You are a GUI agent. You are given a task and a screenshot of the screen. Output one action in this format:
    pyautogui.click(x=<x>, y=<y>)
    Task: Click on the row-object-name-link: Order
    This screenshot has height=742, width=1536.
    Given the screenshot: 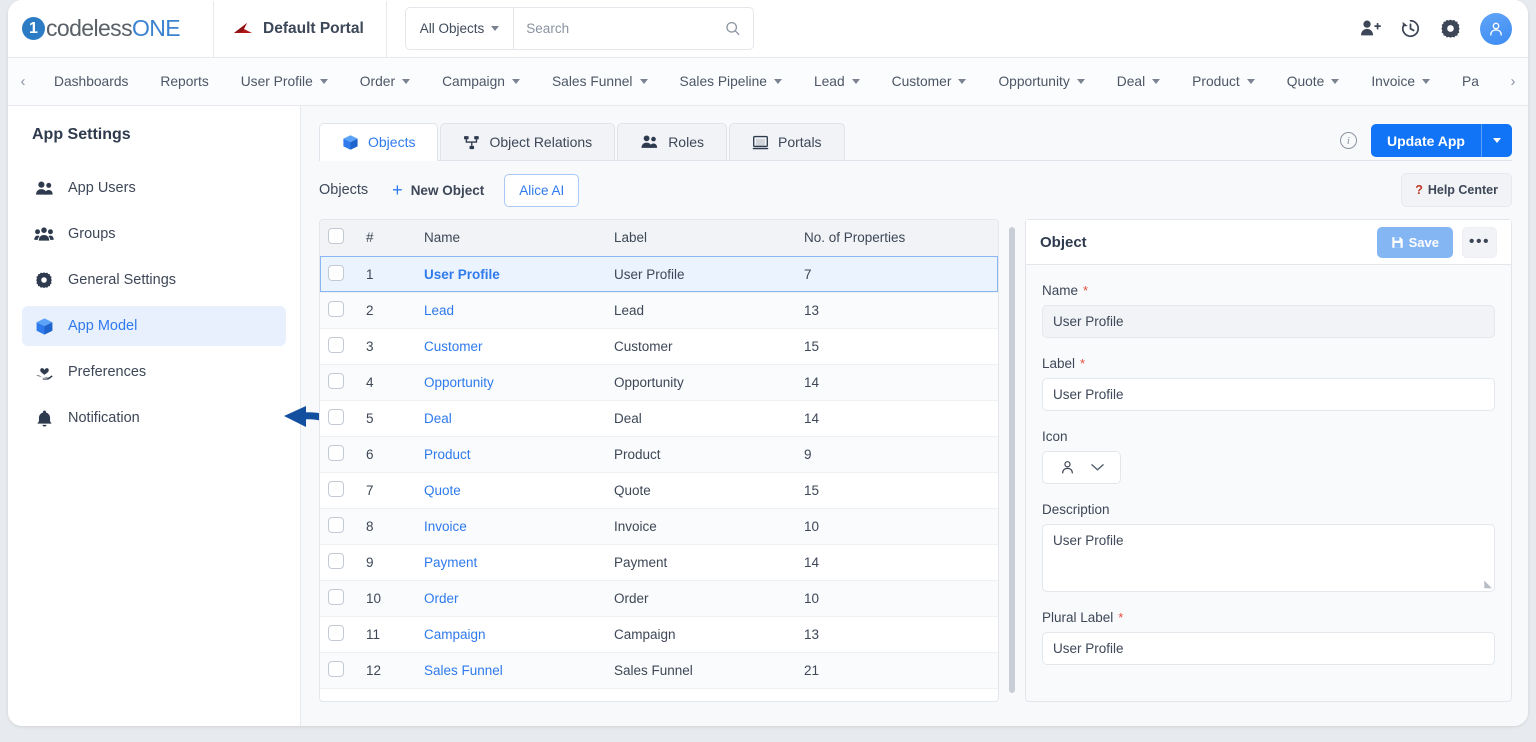 What is the action you would take?
    pyautogui.click(x=511, y=598)
    